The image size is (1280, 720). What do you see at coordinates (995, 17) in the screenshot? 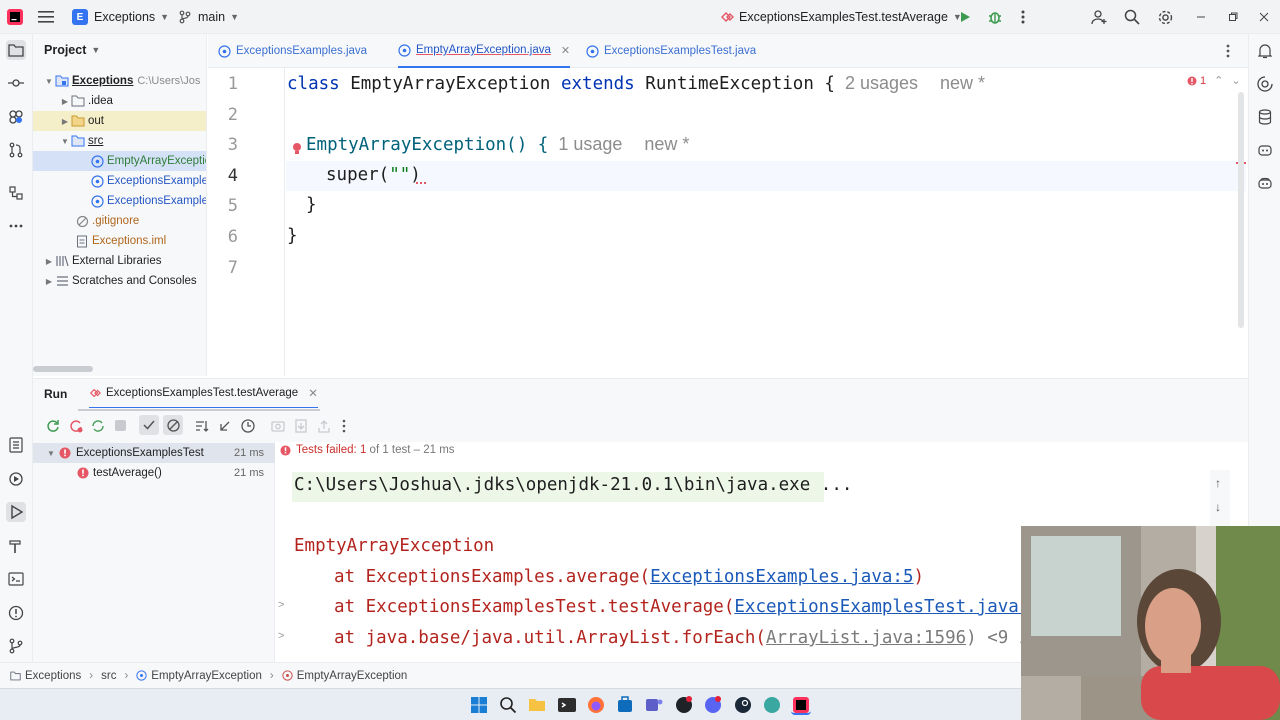
I see `debug-button` at bounding box center [995, 17].